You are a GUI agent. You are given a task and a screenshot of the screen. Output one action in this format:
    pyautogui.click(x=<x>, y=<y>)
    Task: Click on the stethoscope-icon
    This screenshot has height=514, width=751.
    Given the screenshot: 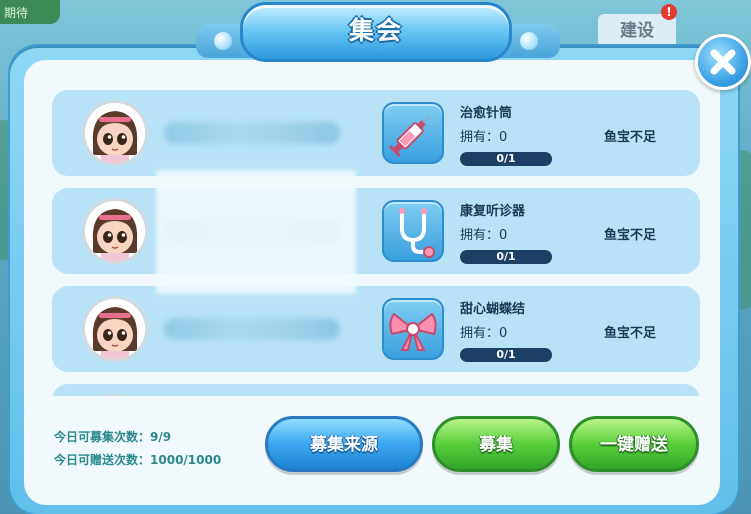 What is the action you would take?
    pyautogui.click(x=417, y=233)
    